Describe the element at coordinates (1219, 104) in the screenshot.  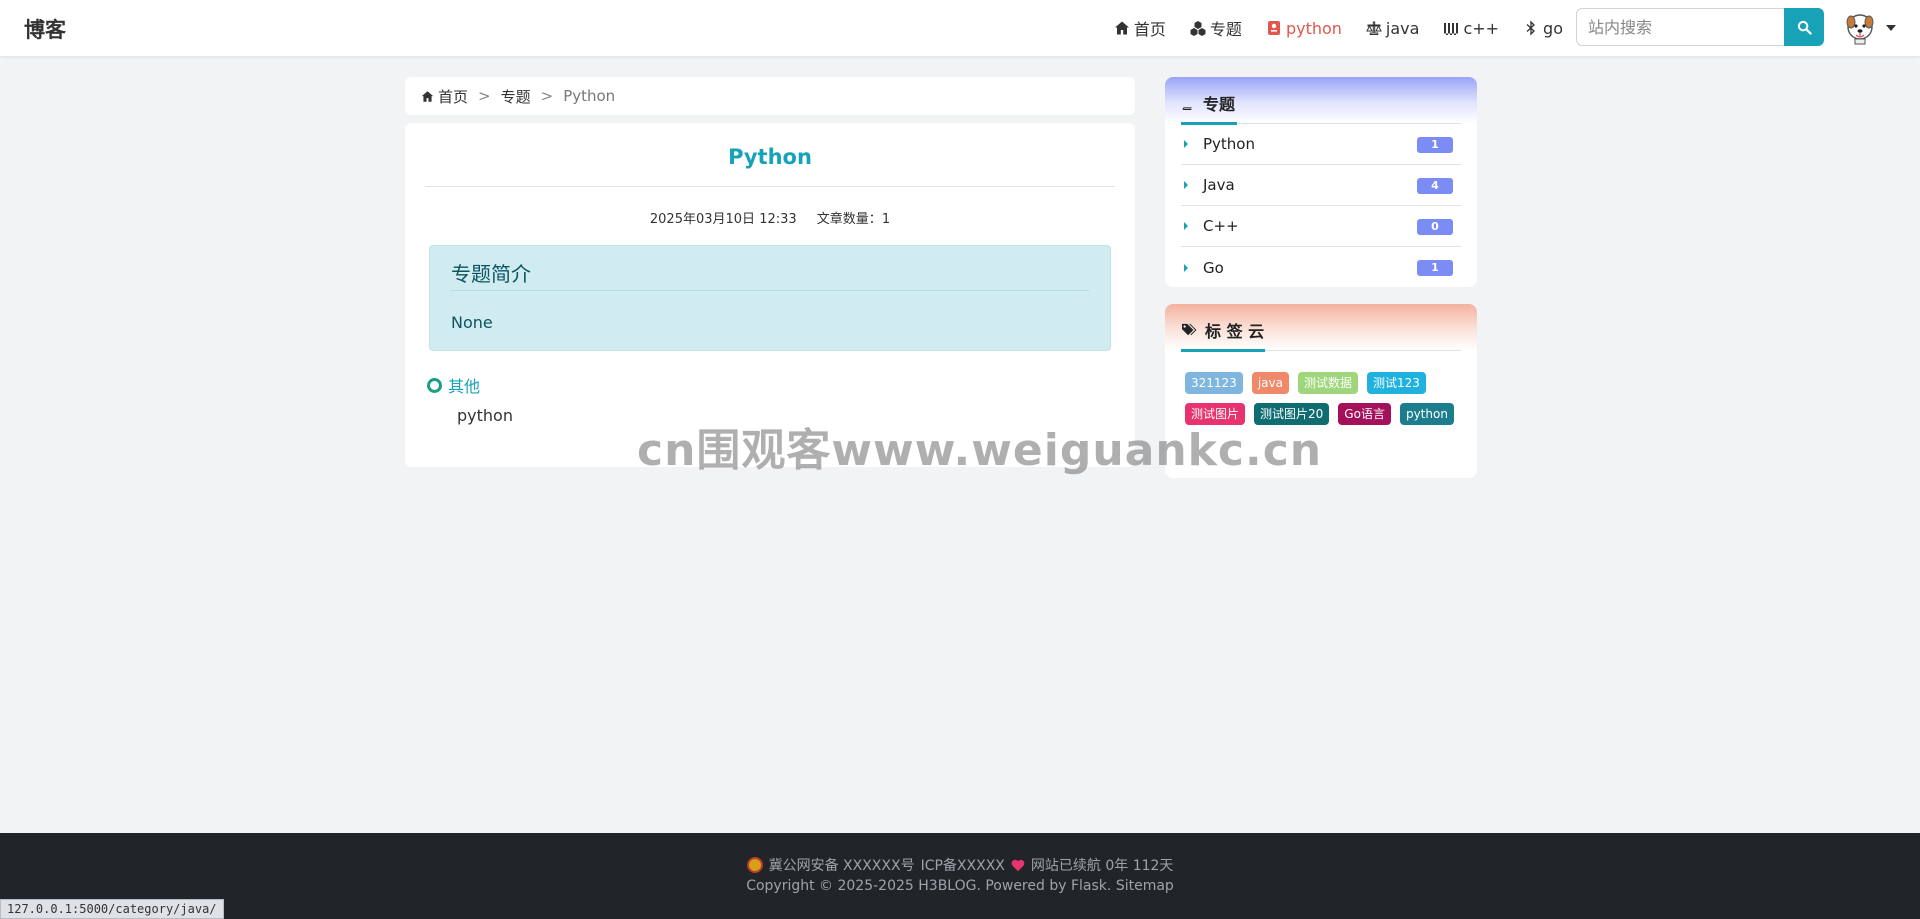
I see `categories-title-label: 专题` at that location.